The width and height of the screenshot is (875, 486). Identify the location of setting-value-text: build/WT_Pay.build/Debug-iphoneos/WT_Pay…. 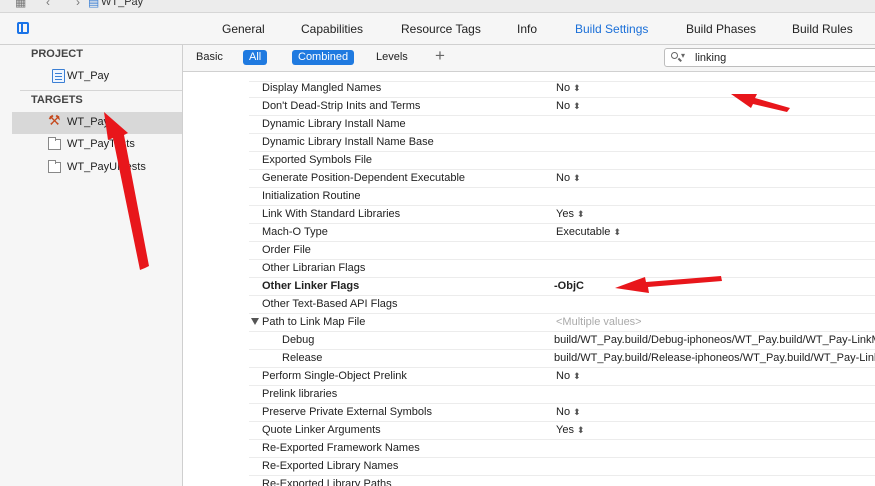
(714, 340).